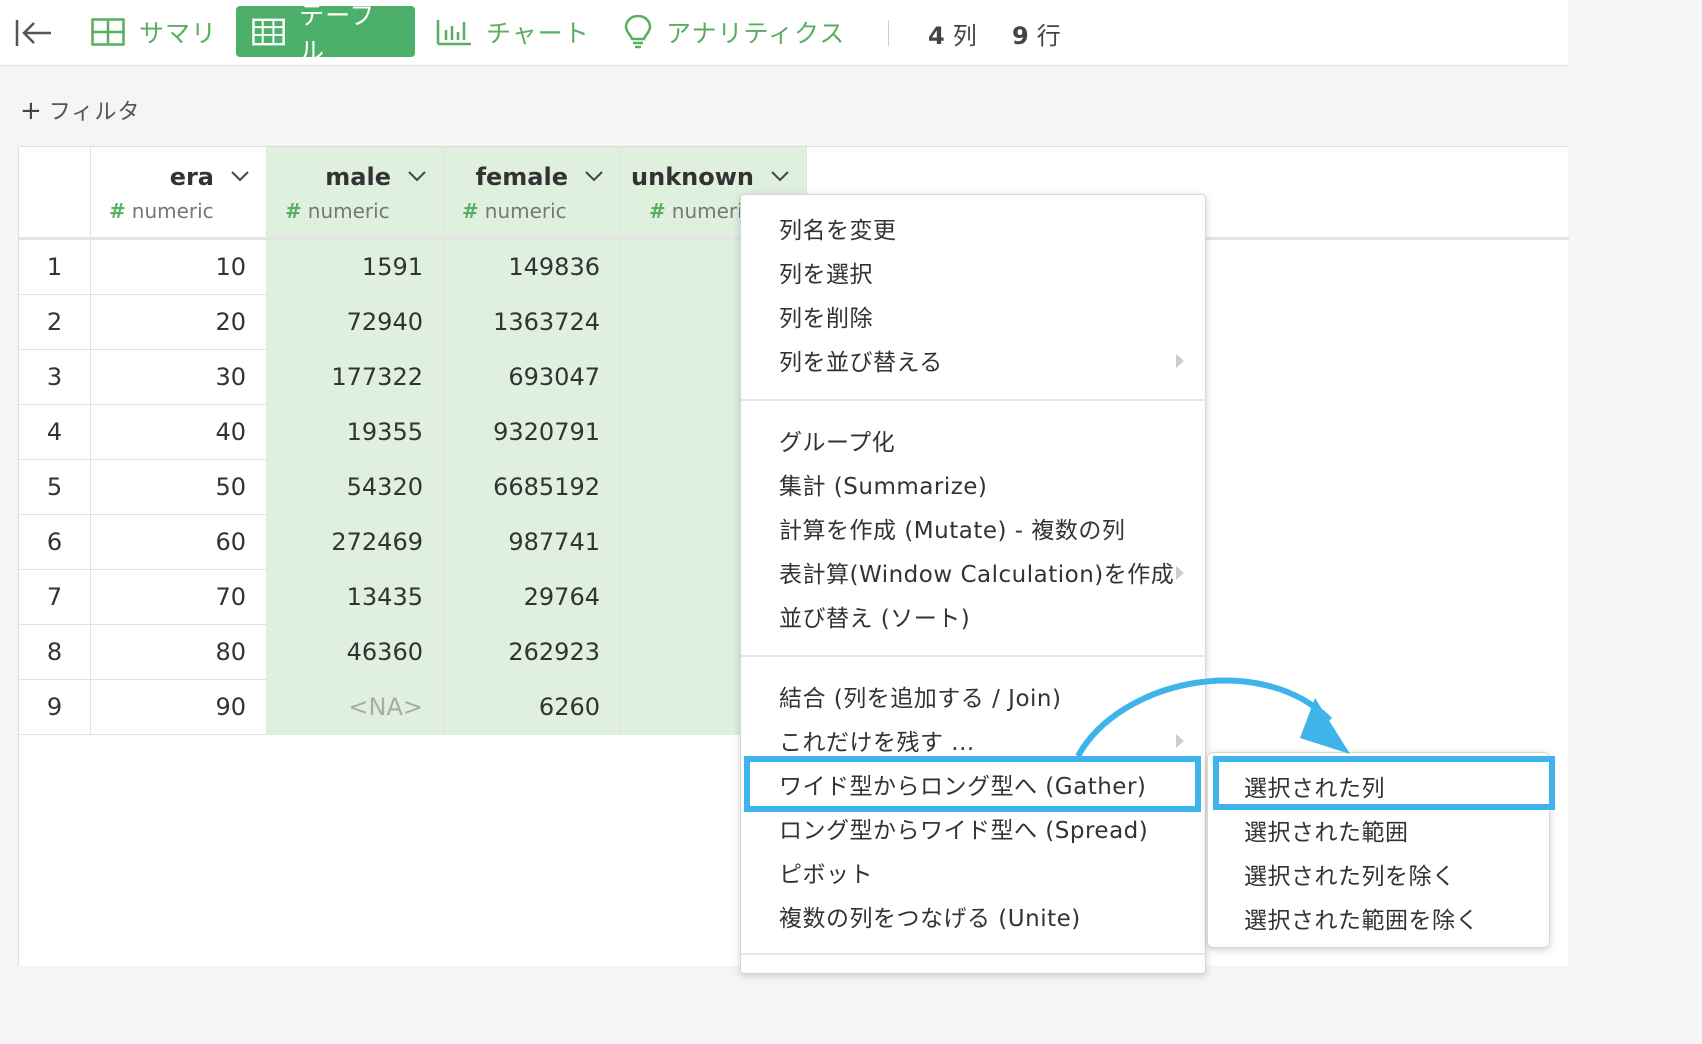 This screenshot has height=1044, width=1702. What do you see at coordinates (355, 542) in the screenshot?
I see `table-cell: 272469` at bounding box center [355, 542].